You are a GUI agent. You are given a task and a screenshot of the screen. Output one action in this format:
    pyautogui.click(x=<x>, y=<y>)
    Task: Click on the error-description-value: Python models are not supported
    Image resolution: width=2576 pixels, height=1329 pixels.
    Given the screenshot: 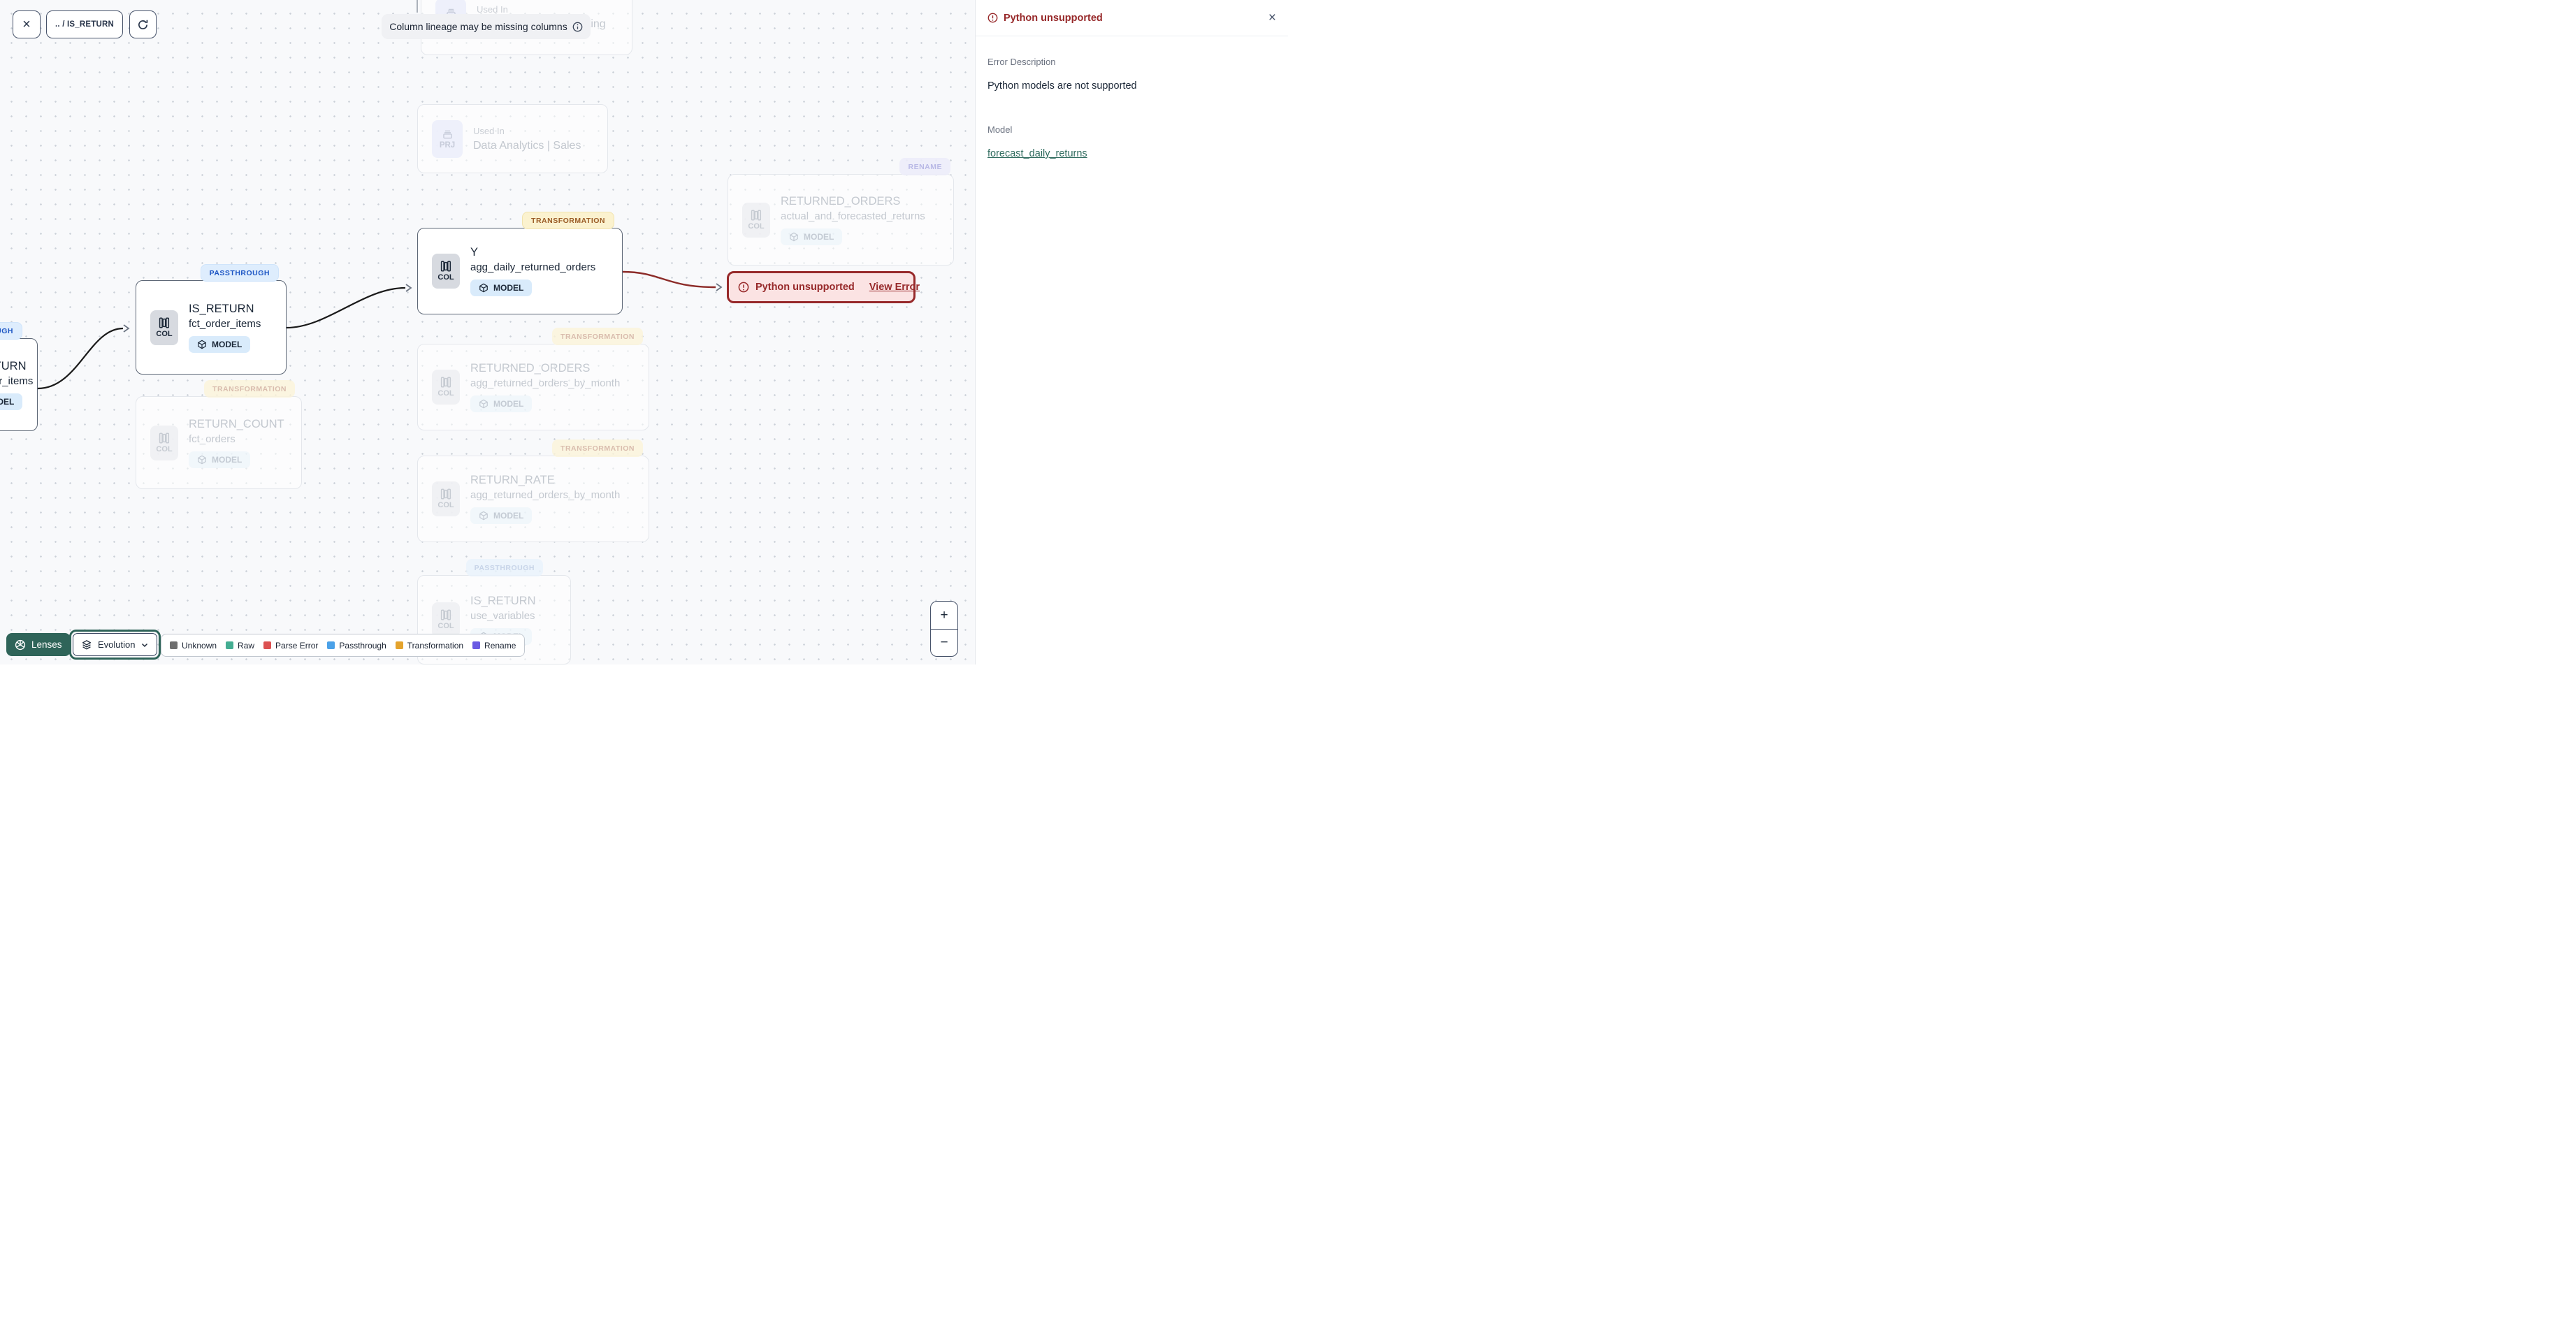 What is the action you would take?
    pyautogui.click(x=1062, y=86)
    